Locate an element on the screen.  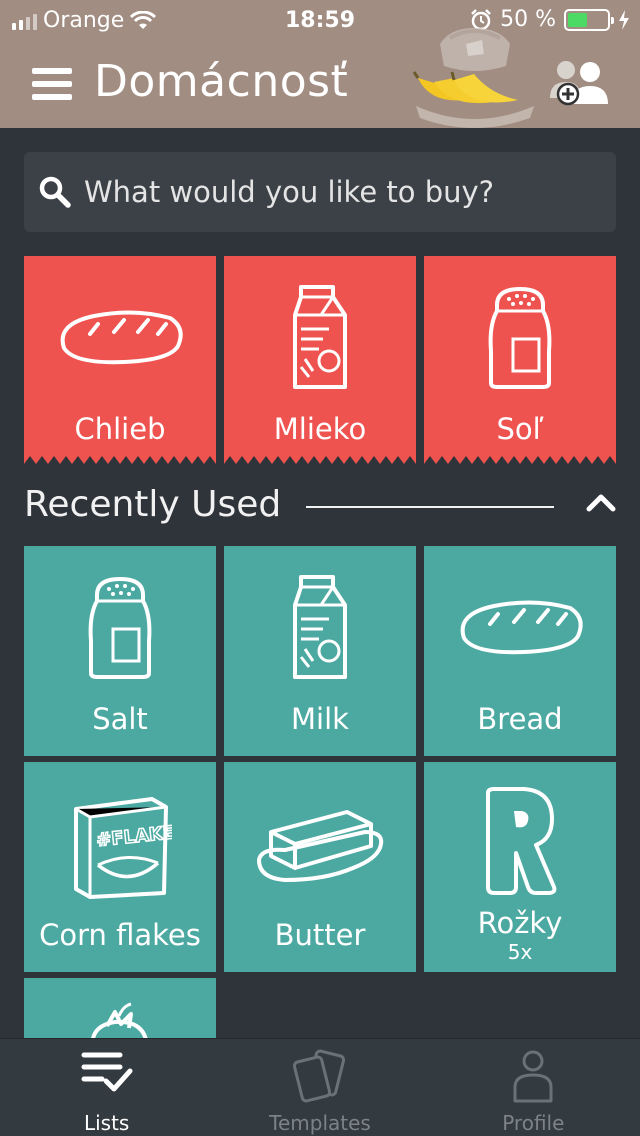
tomato-icon is located at coordinates (119, 1020).